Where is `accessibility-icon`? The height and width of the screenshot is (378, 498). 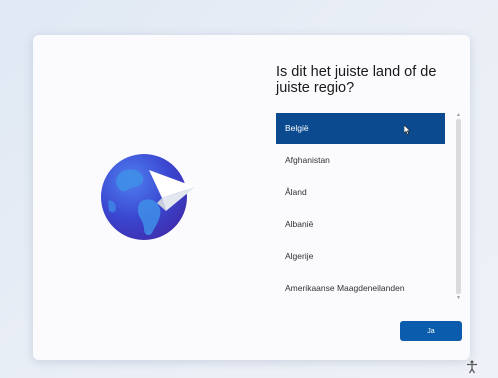
accessibility-icon is located at coordinates (472, 367).